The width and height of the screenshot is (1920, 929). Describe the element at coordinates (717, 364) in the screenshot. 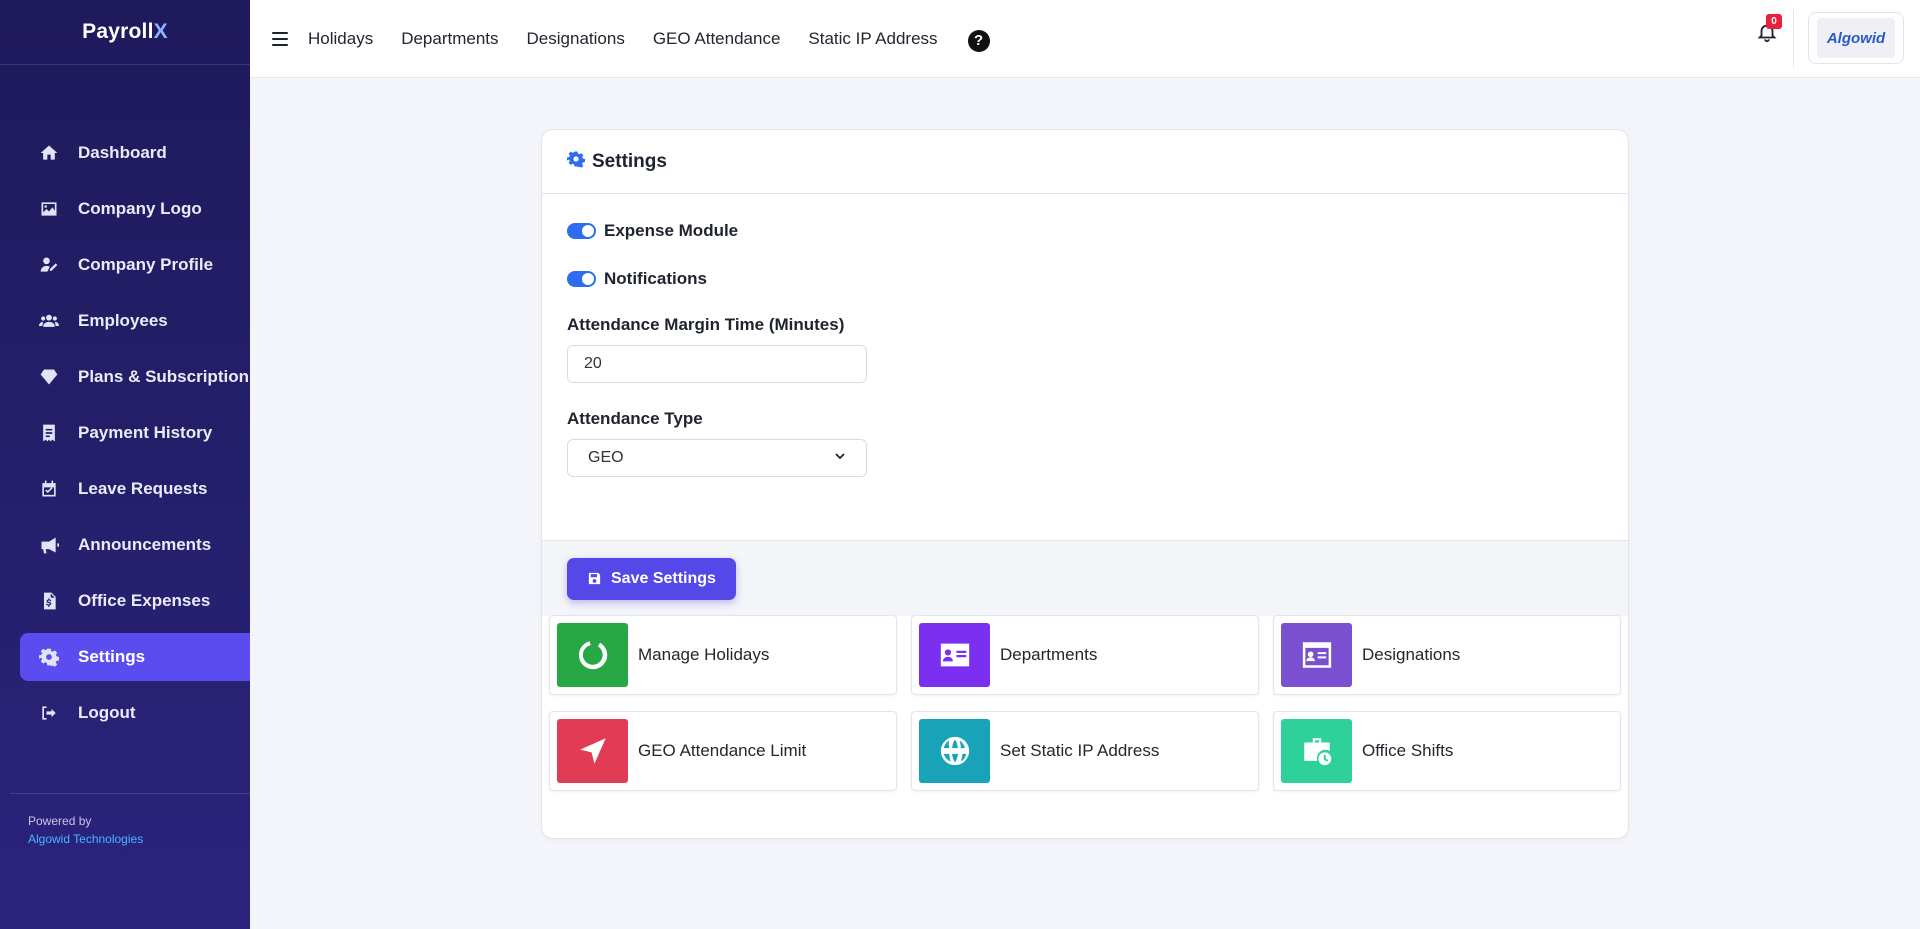

I see `margin-time-input` at that location.